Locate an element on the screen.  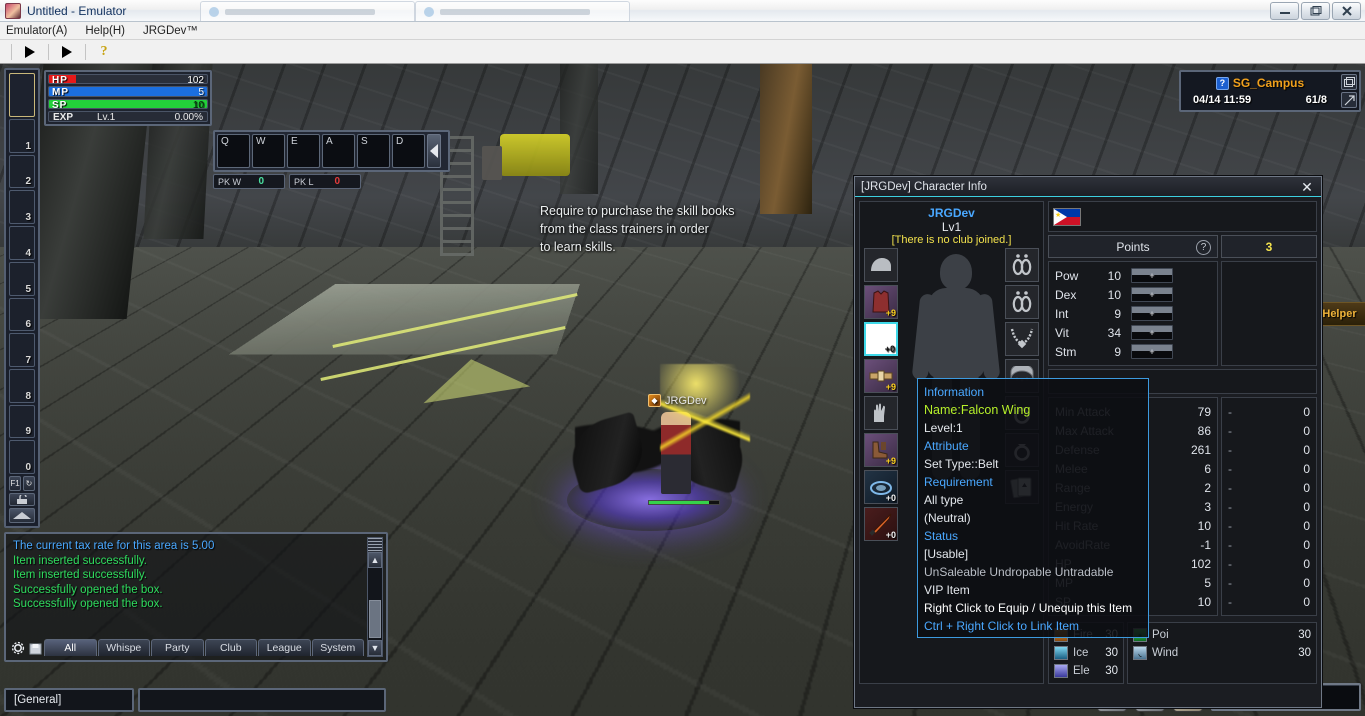
boots-slot: +9 is located at coordinates (881, 450).